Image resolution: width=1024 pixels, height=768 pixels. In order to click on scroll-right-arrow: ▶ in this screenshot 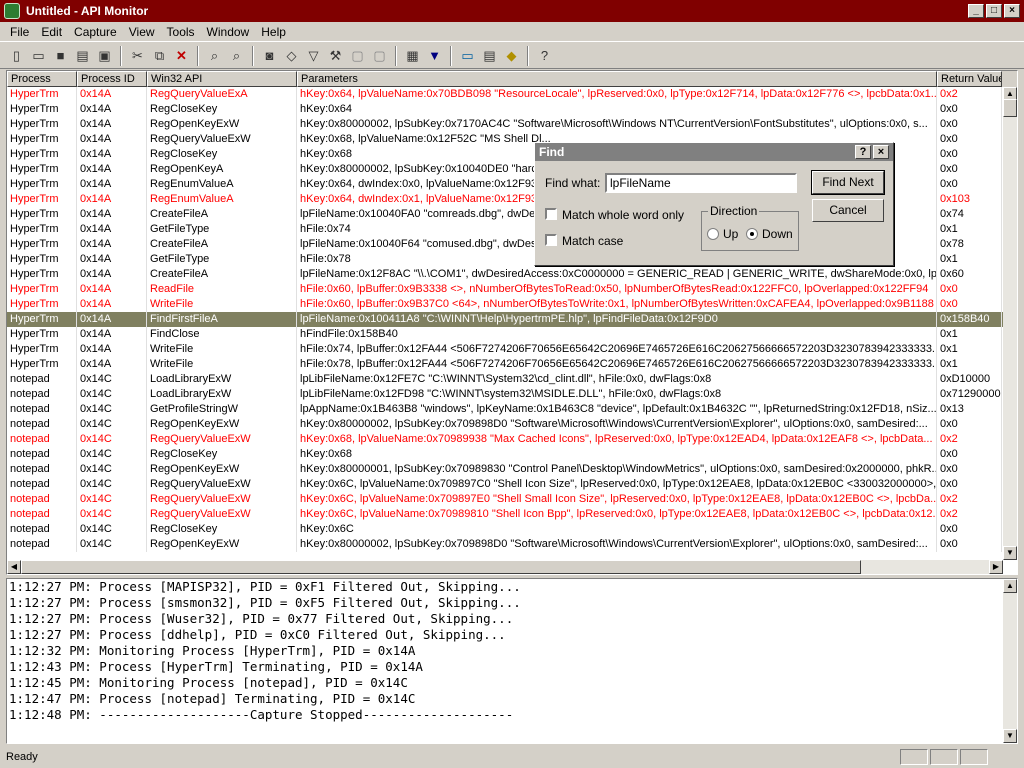, I will do `click(996, 567)`.